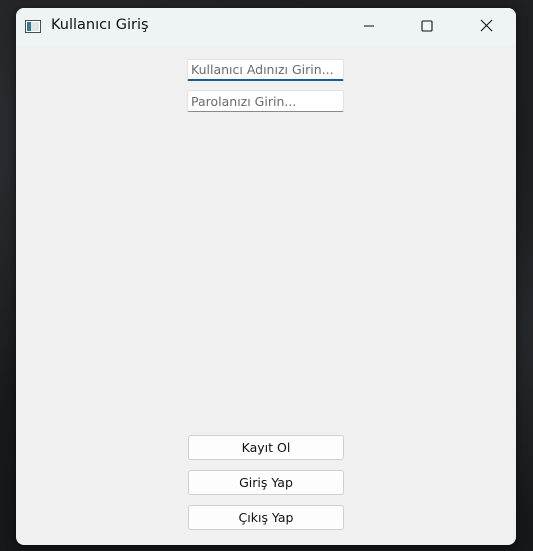 The image size is (533, 551). I want to click on minimize-icon, so click(369, 26).